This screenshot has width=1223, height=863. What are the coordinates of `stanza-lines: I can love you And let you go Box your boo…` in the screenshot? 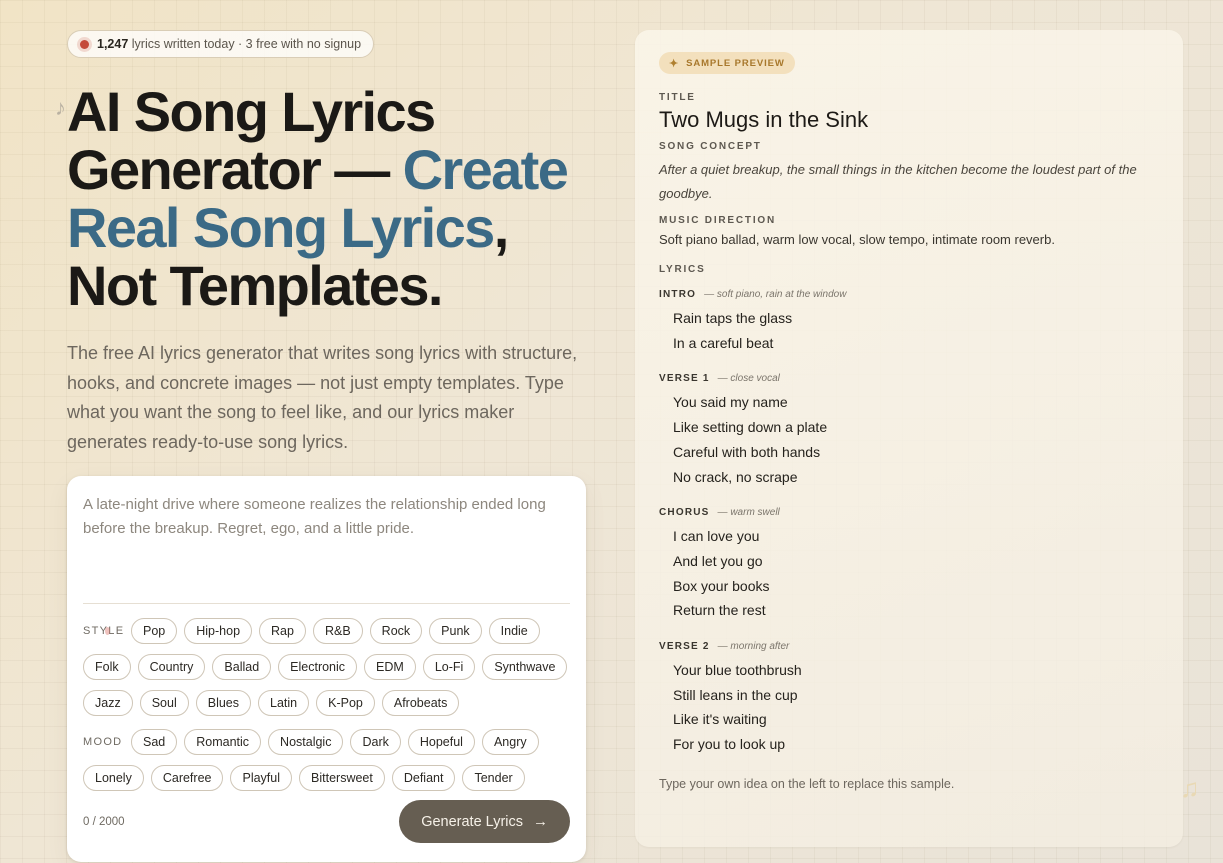 It's located at (909, 573).